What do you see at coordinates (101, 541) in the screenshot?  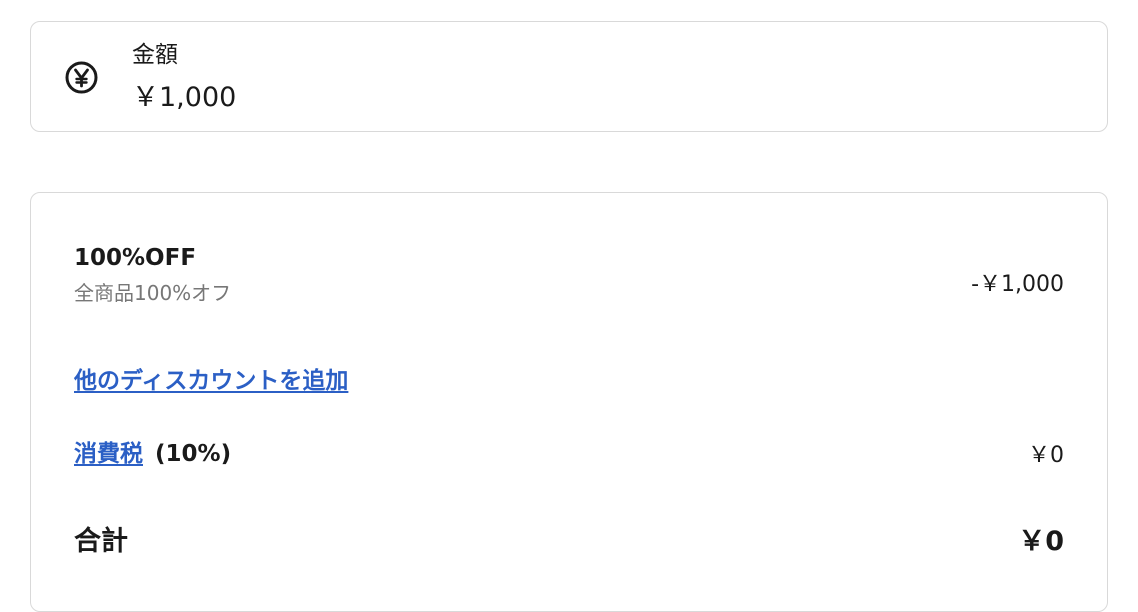 I see `total-label: 合計` at bounding box center [101, 541].